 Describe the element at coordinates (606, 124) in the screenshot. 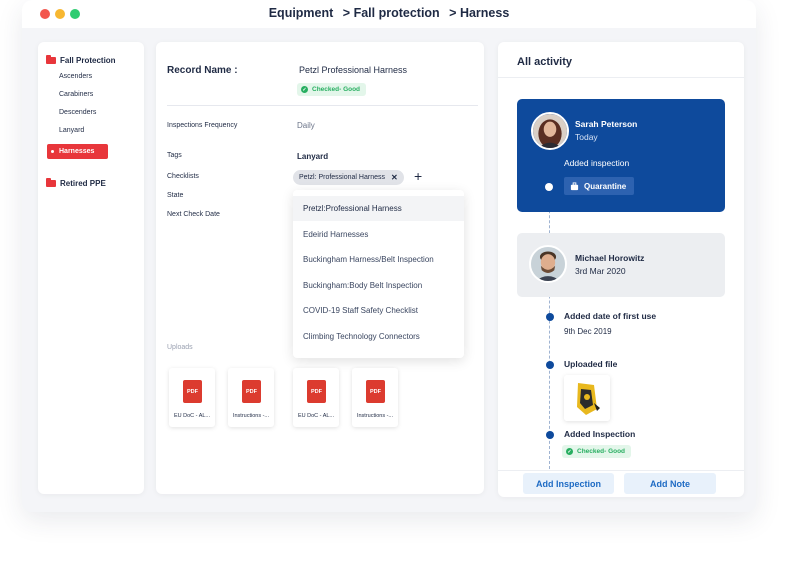

I see `person-name: Sarah Peterson` at that location.